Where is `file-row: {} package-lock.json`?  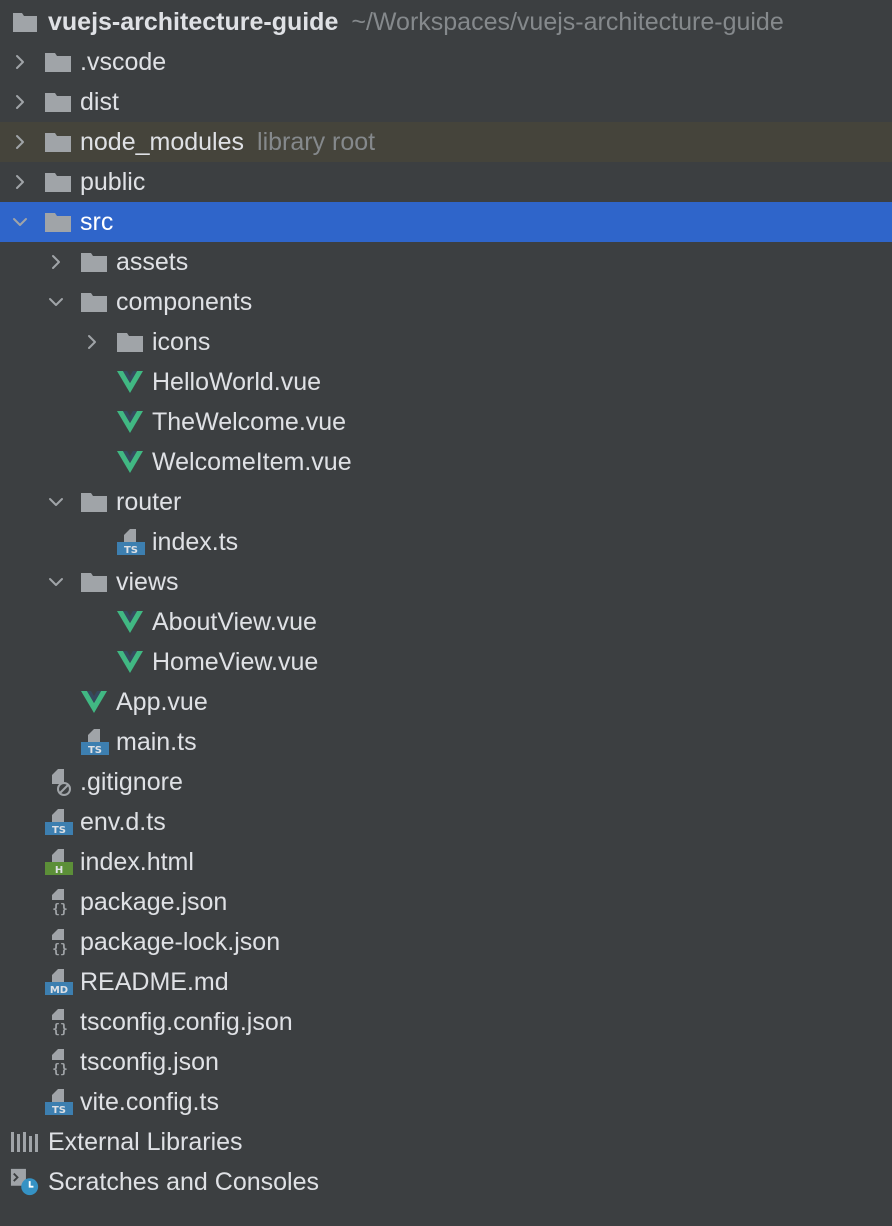
file-row: {} package-lock.json is located at coordinates (446, 942).